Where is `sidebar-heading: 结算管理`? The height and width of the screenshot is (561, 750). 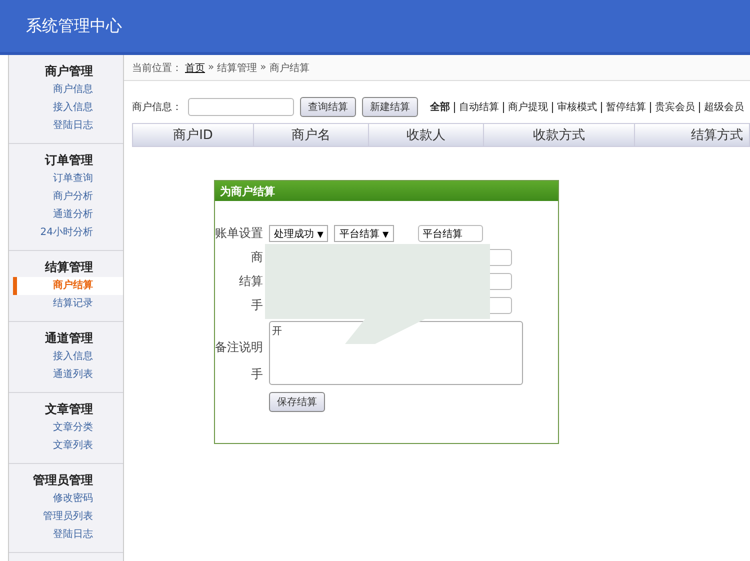 sidebar-heading: 结算管理 is located at coordinates (69, 267).